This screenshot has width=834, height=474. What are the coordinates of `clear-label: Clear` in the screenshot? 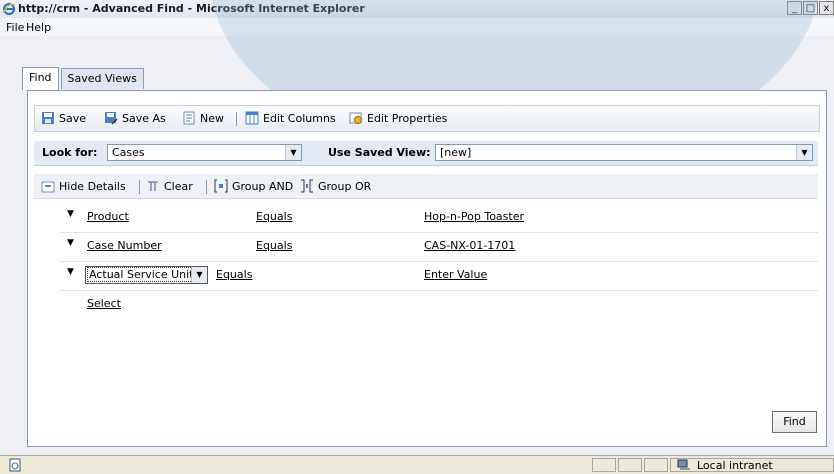 It's located at (178, 186).